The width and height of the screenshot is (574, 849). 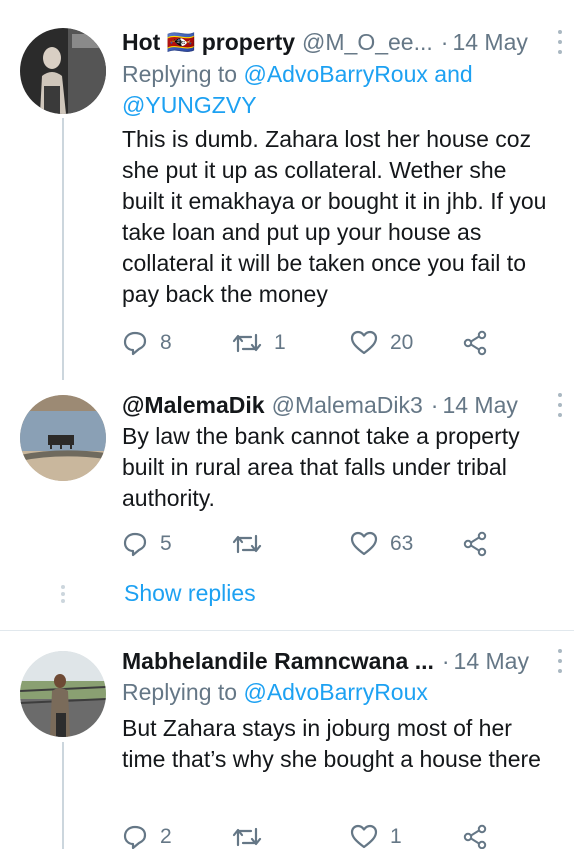 I want to click on like-button: 63, so click(x=381, y=544).